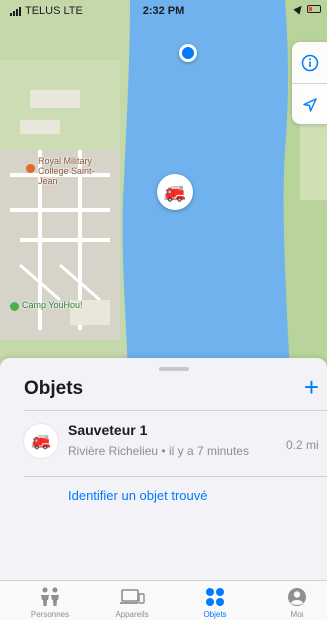 The height and width of the screenshot is (620, 327). I want to click on location-arrow-icon, so click(309, 104).